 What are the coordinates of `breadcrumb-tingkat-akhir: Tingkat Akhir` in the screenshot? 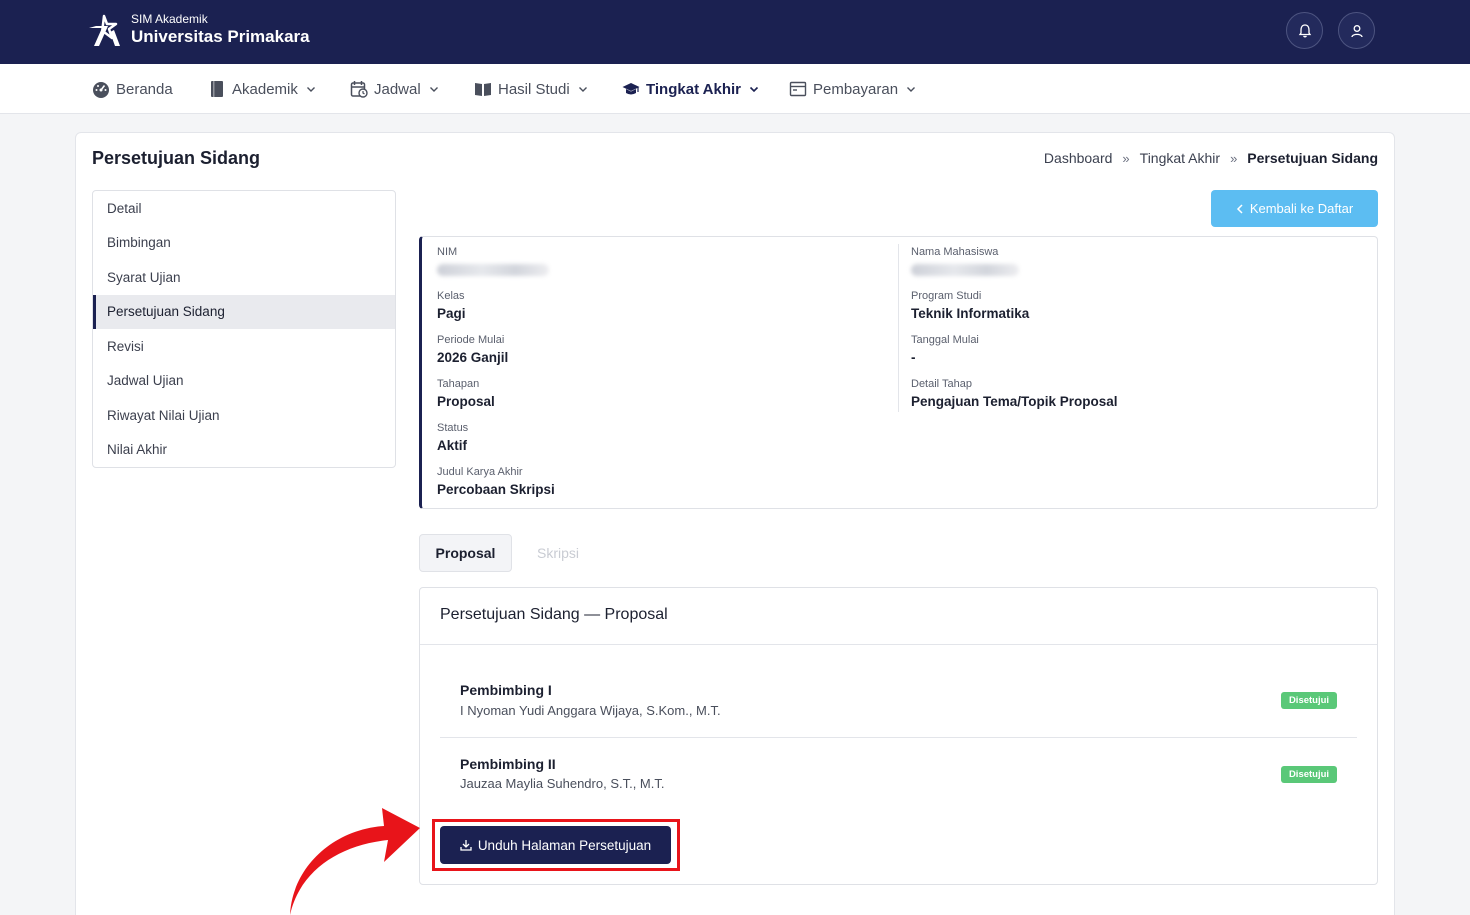 It's located at (1180, 158).